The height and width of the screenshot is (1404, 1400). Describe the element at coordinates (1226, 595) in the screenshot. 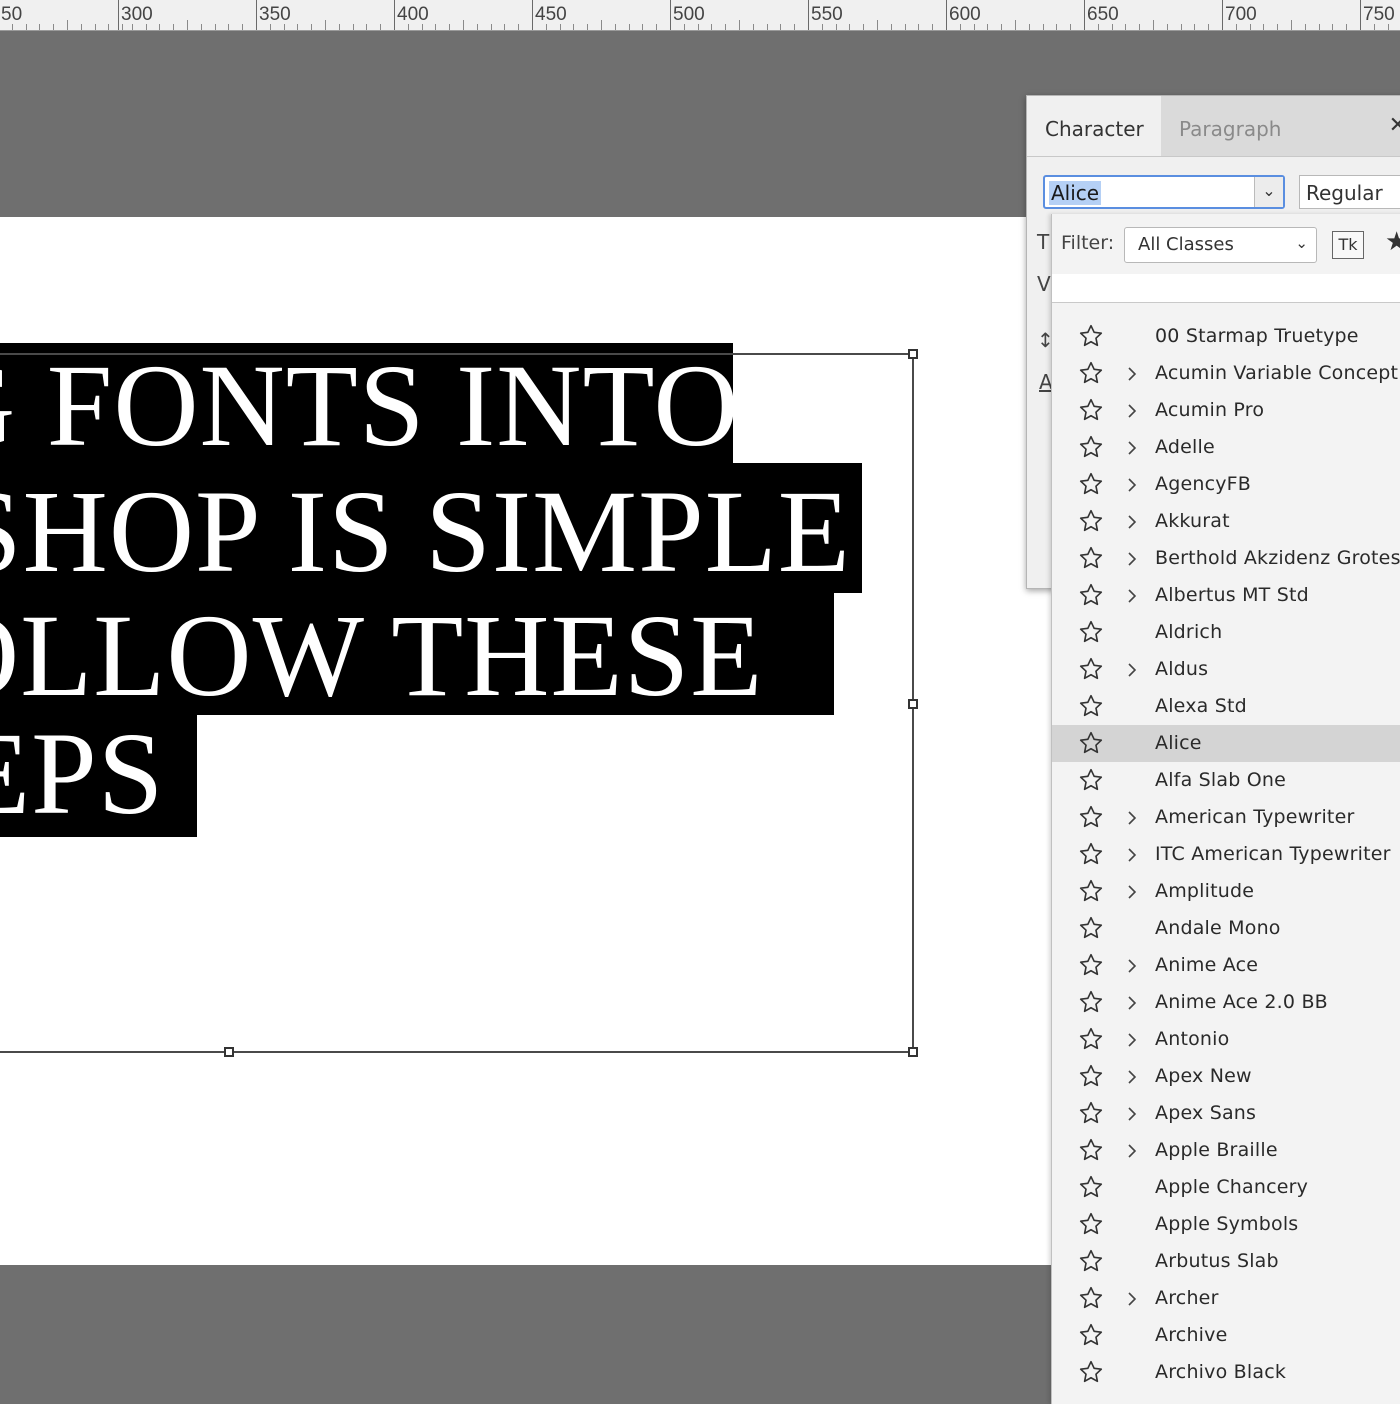

I see `font-list-item: Albertus MT Std` at that location.